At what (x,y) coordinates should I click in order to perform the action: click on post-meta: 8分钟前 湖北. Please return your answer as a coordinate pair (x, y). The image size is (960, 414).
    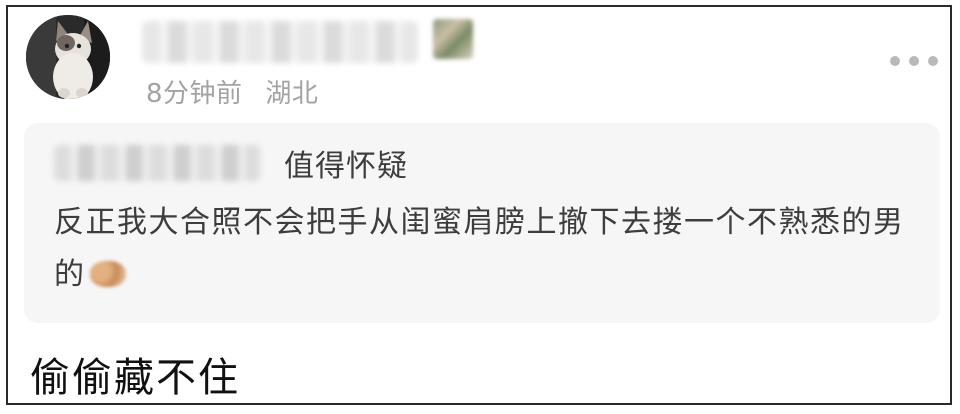
    Looking at the image, I should click on (232, 91).